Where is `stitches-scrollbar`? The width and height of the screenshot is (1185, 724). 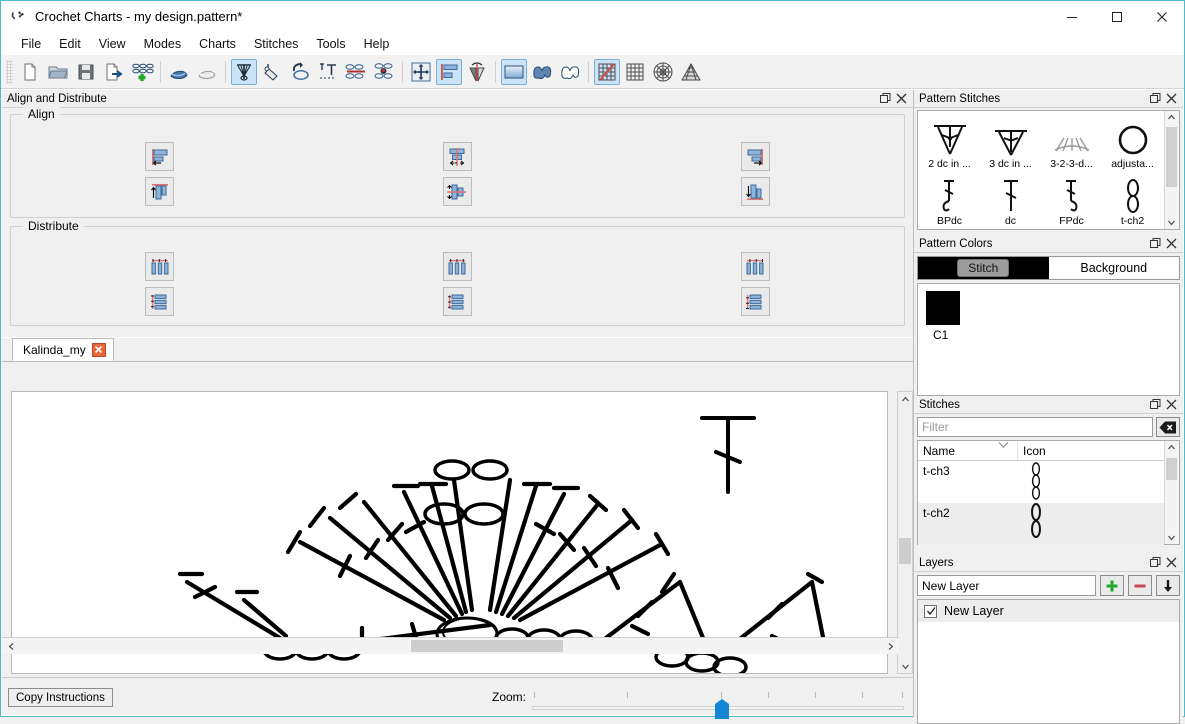
stitches-scrollbar is located at coordinates (1171, 492).